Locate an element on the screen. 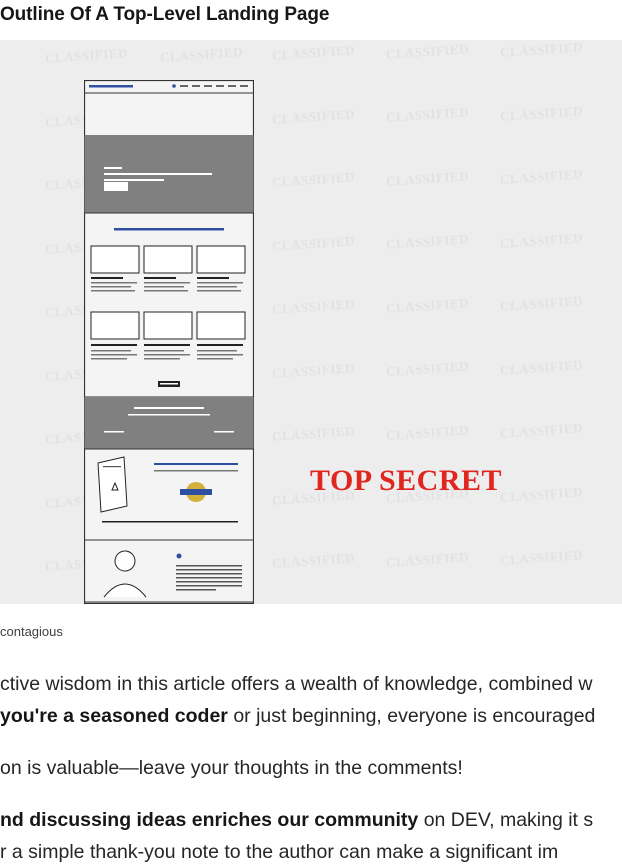  article-heading: Outline Of A Top-Level Landing Page is located at coordinates (165, 14).